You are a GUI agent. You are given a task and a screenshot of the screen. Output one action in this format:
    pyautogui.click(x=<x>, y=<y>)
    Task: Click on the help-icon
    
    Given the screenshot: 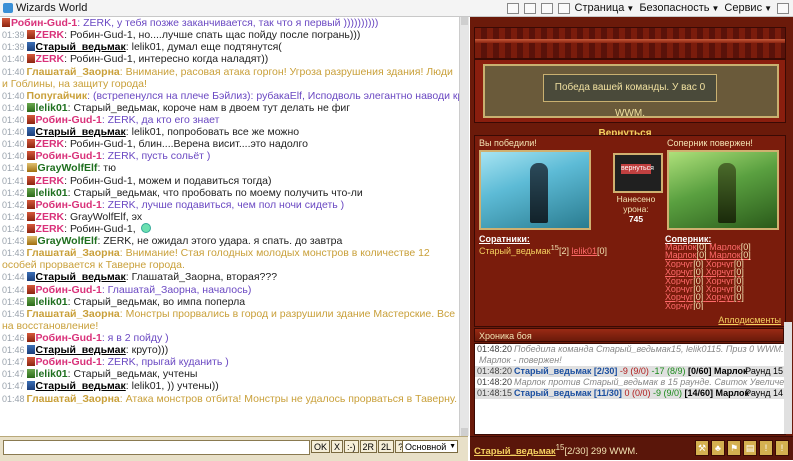 What is the action you would take?
    pyautogui.click(x=783, y=8)
    